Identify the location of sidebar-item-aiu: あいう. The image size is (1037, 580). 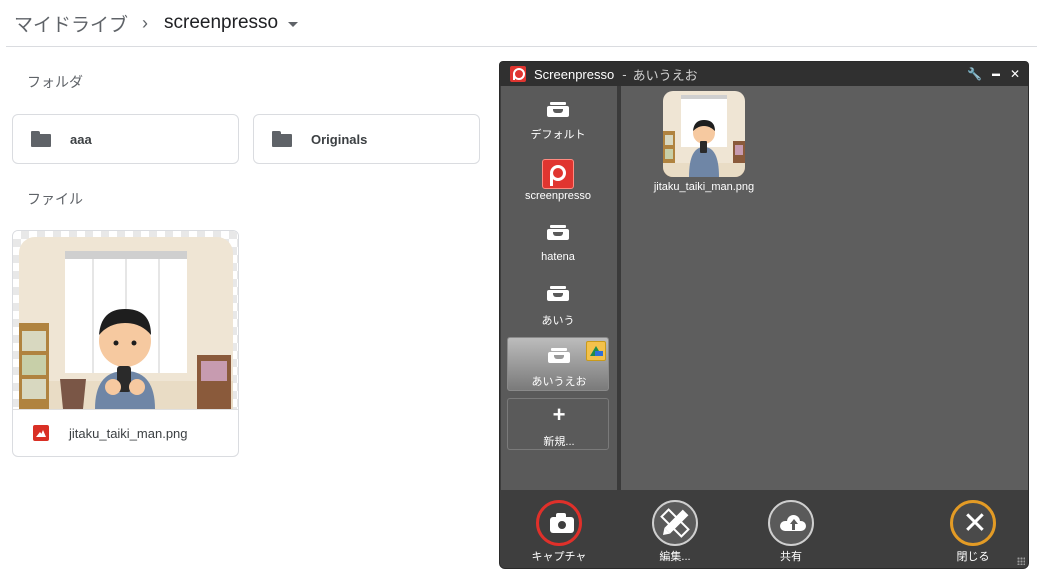
(558, 301).